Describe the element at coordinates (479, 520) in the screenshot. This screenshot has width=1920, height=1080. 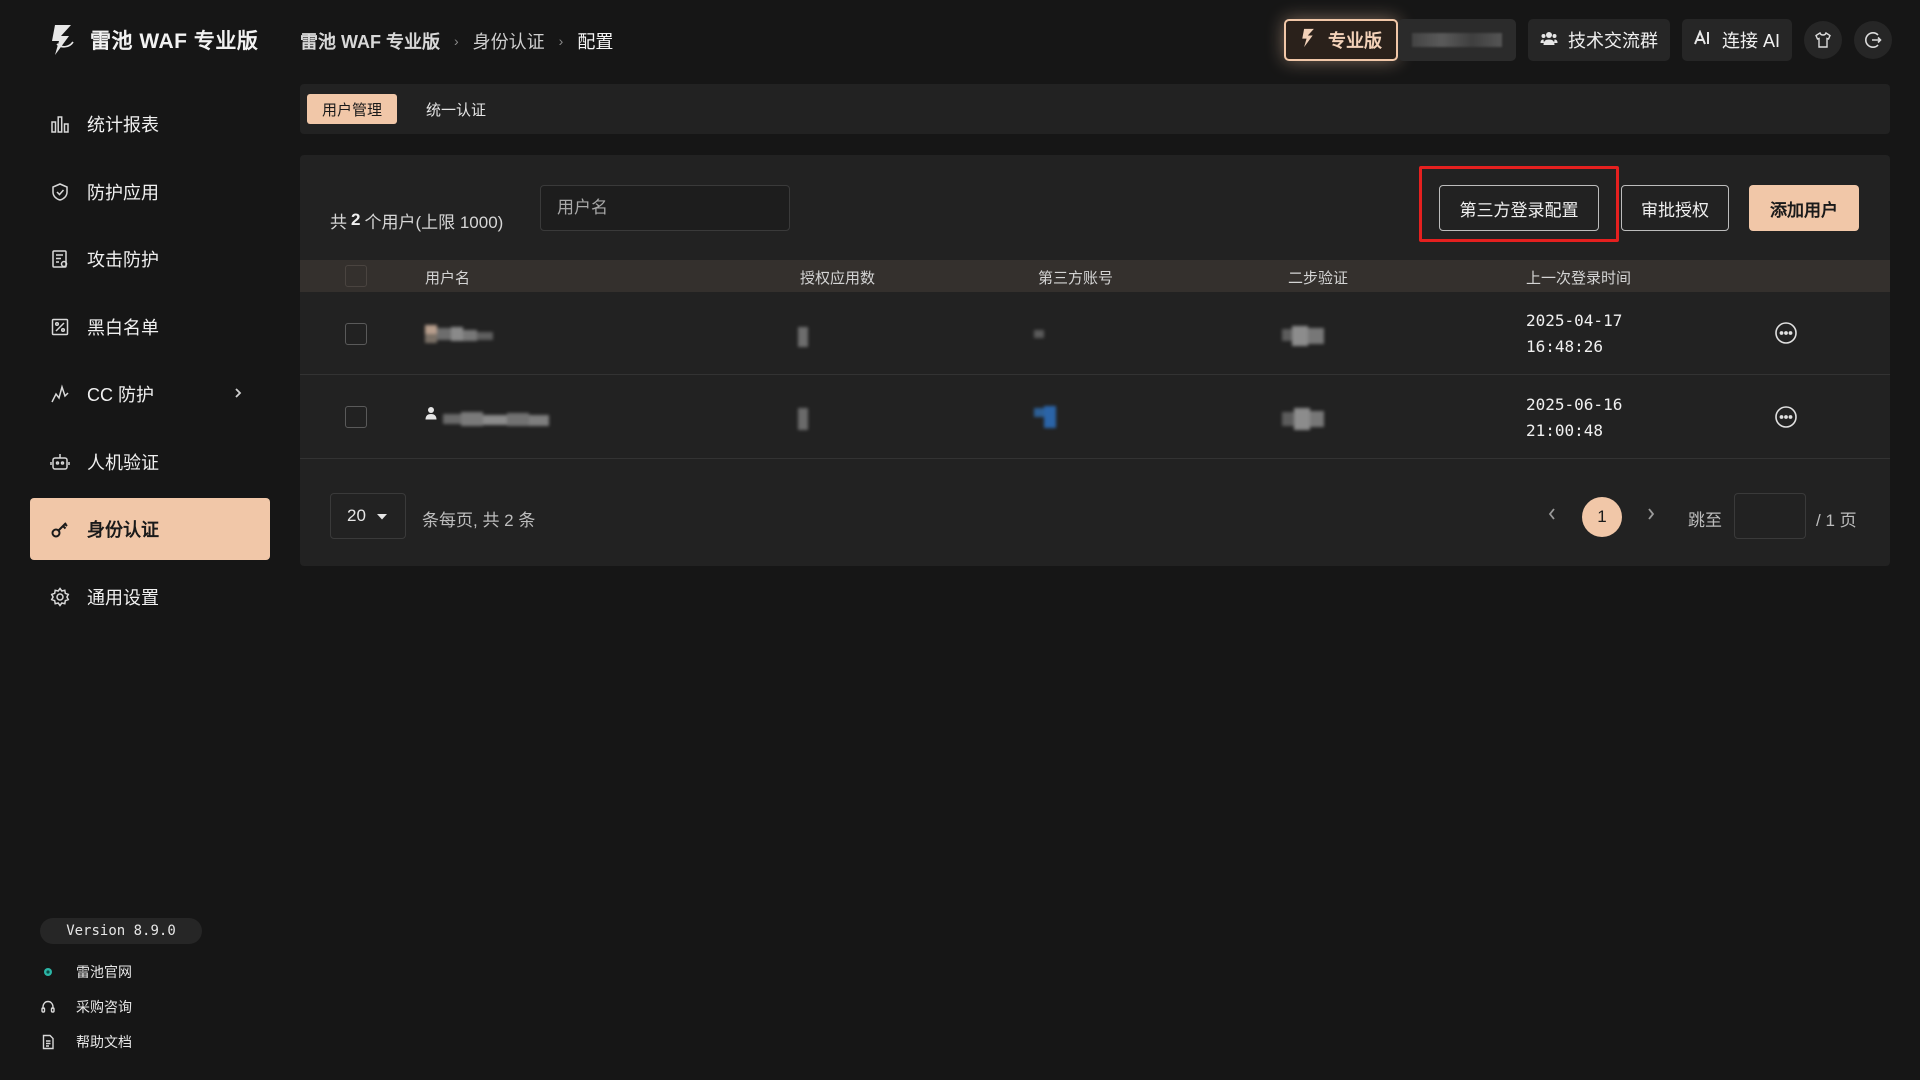
I see `per-page-text: 条每页, 共 2 条` at that location.